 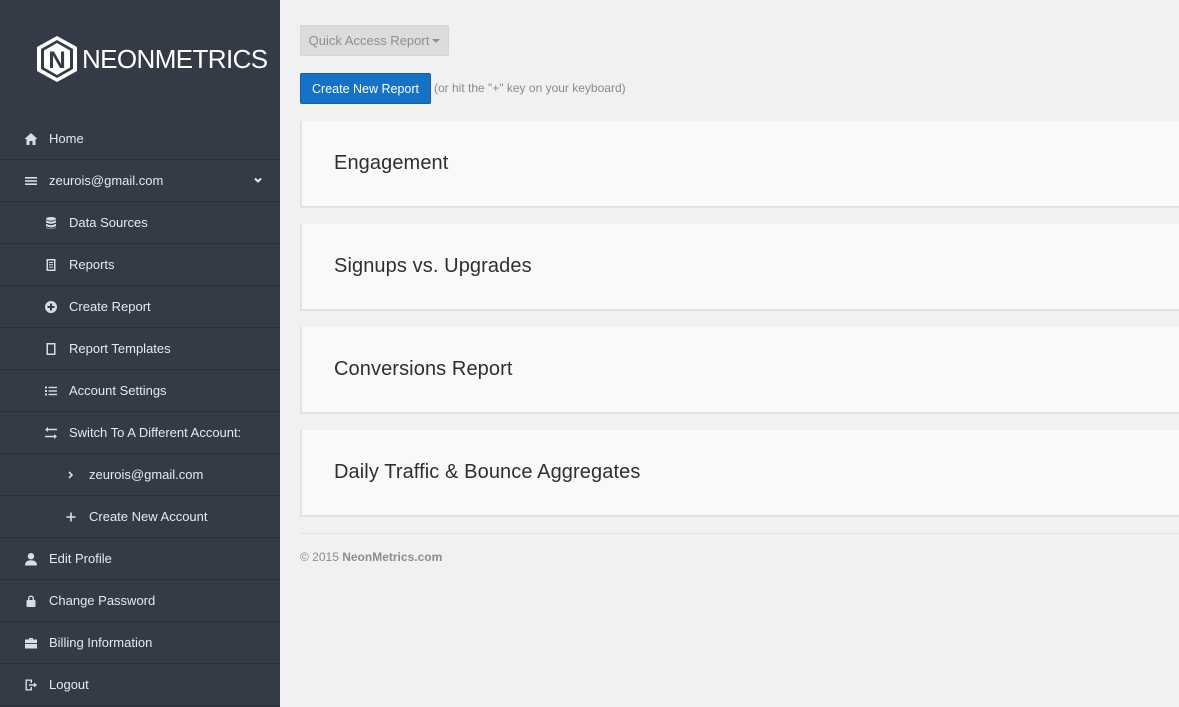 I want to click on user-icon, so click(x=31, y=559).